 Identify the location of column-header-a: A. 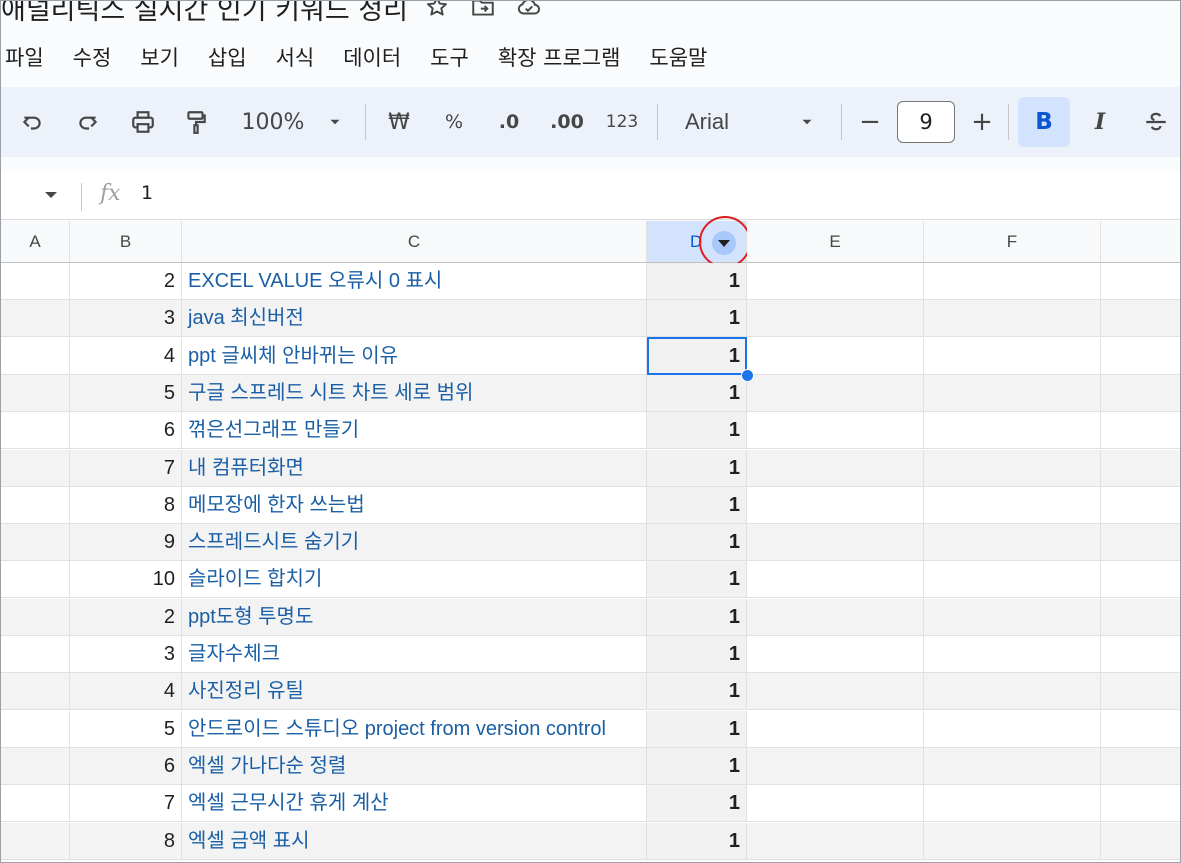
(35, 242).